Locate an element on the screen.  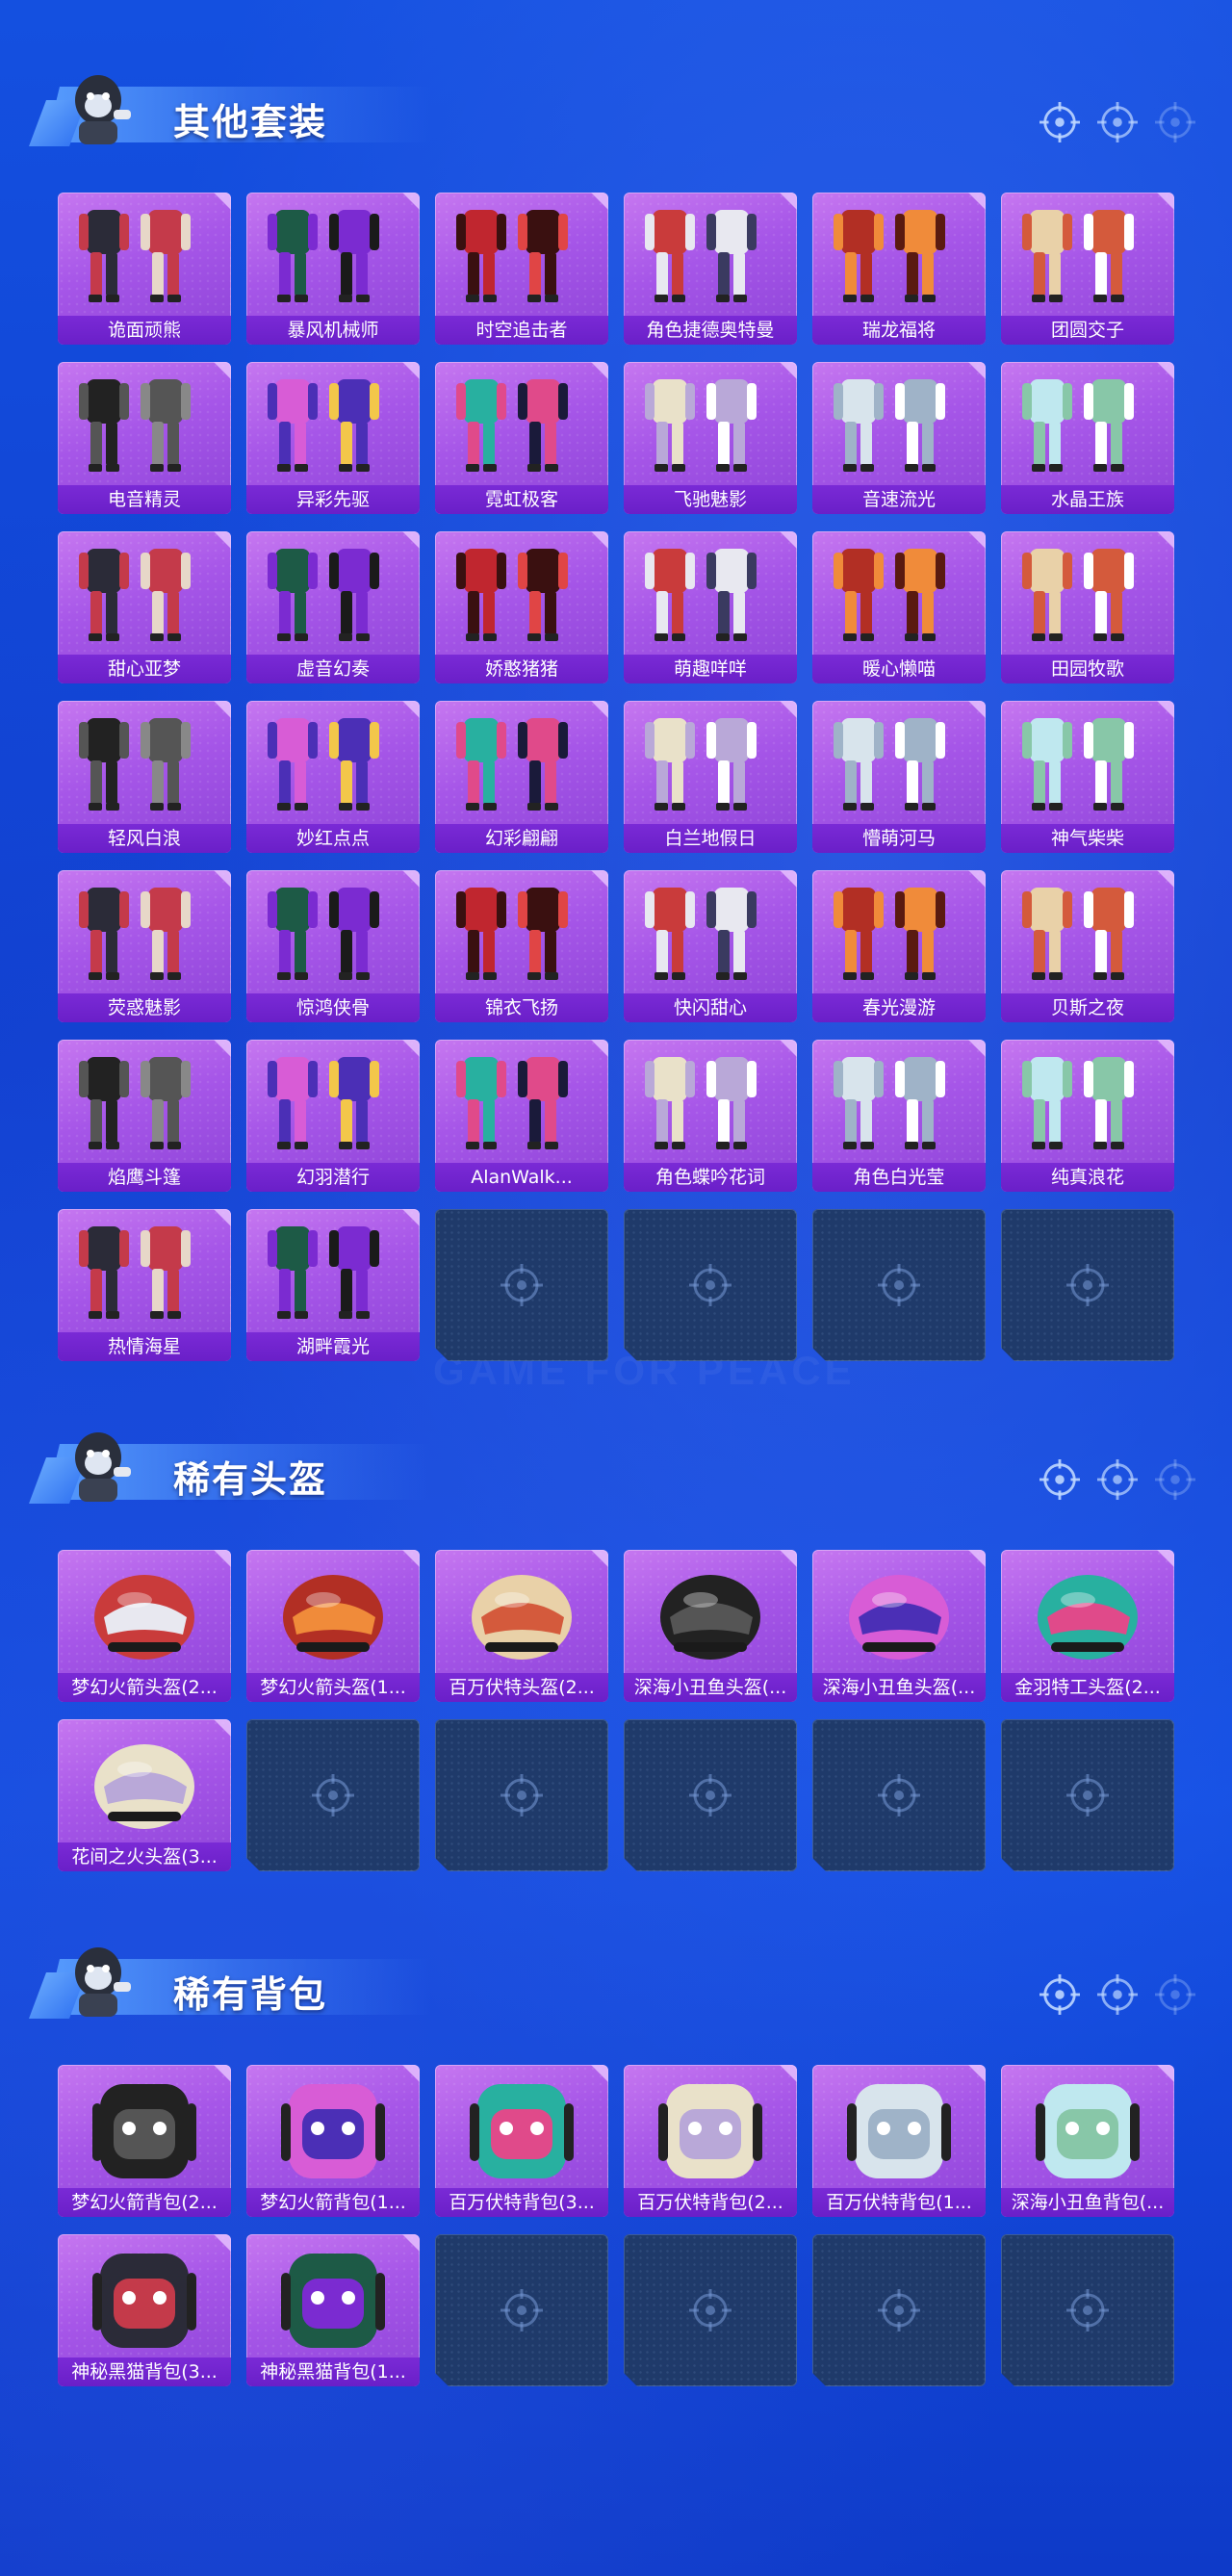
item-label: 妙红点点 is located at coordinates (333, 839).